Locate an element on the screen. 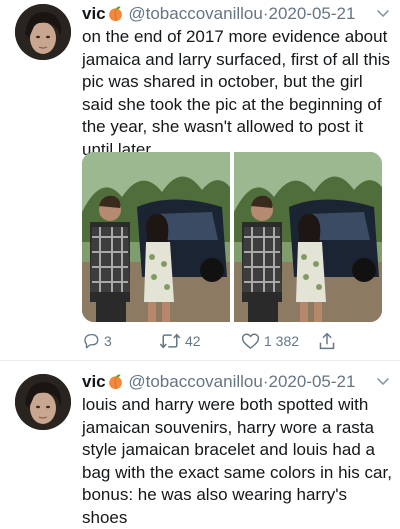  text-line: on the end of 2017 more evidence about is located at coordinates (235, 36).